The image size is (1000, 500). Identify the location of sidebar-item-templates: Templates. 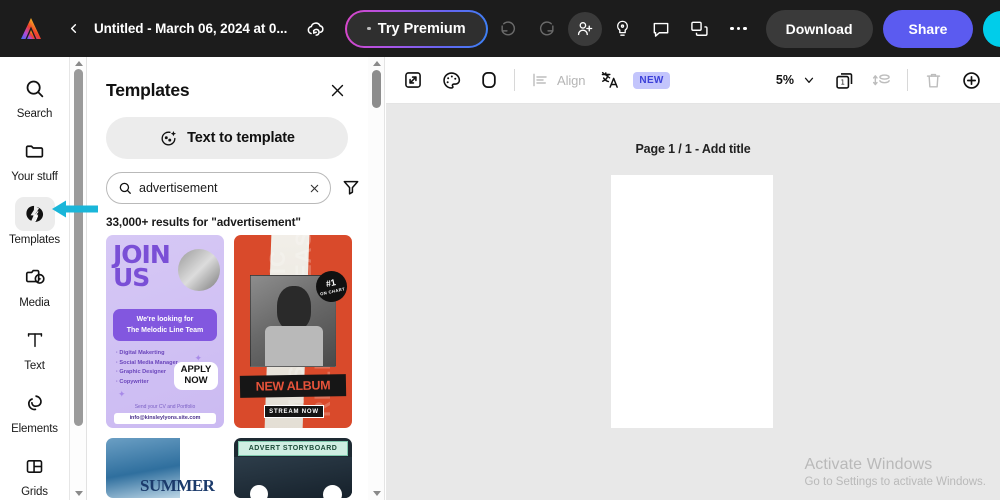
(35, 221).